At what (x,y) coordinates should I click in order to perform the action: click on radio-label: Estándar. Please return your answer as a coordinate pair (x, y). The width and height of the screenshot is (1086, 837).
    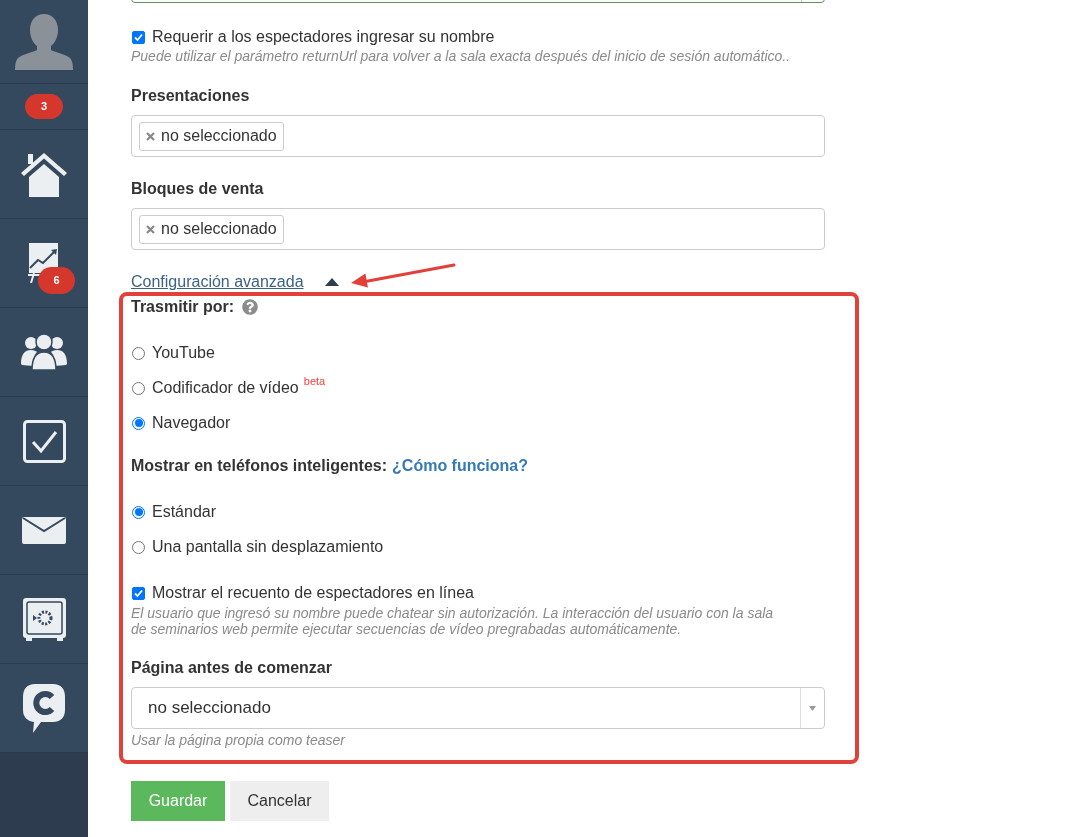
    Looking at the image, I should click on (184, 512).